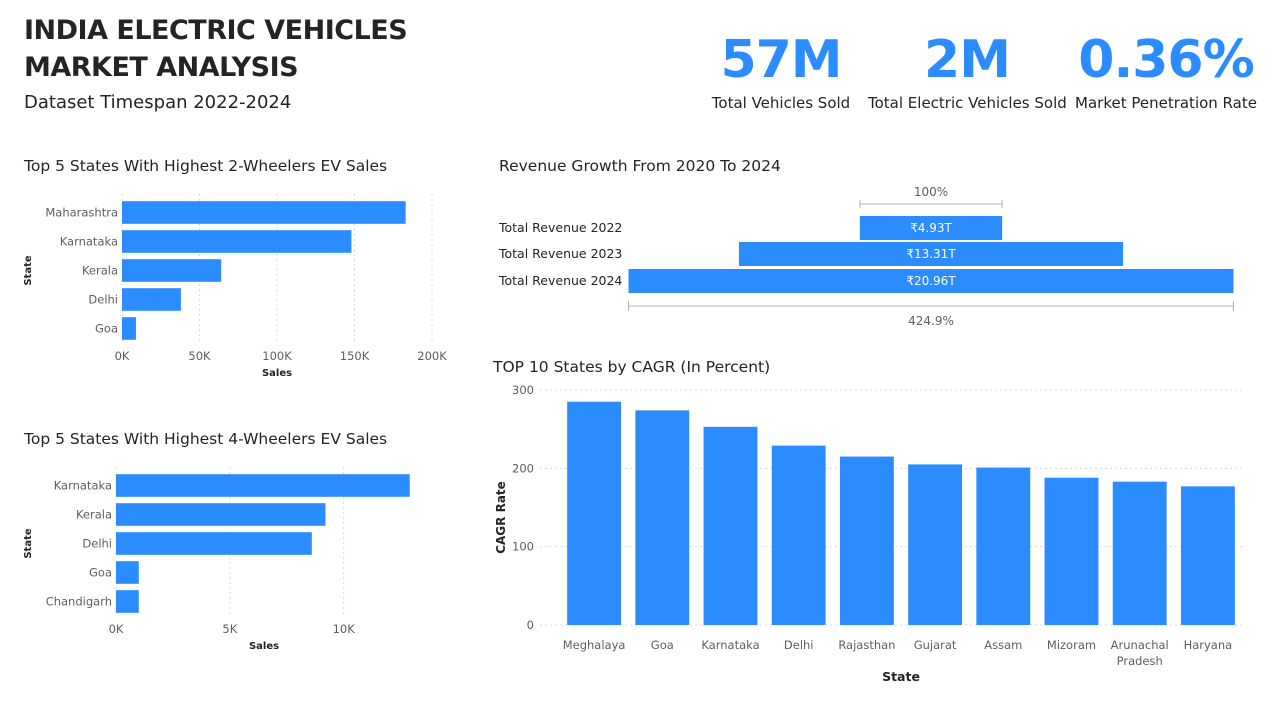  What do you see at coordinates (1071, 551) in the screenshot?
I see `bar-mizoram` at bounding box center [1071, 551].